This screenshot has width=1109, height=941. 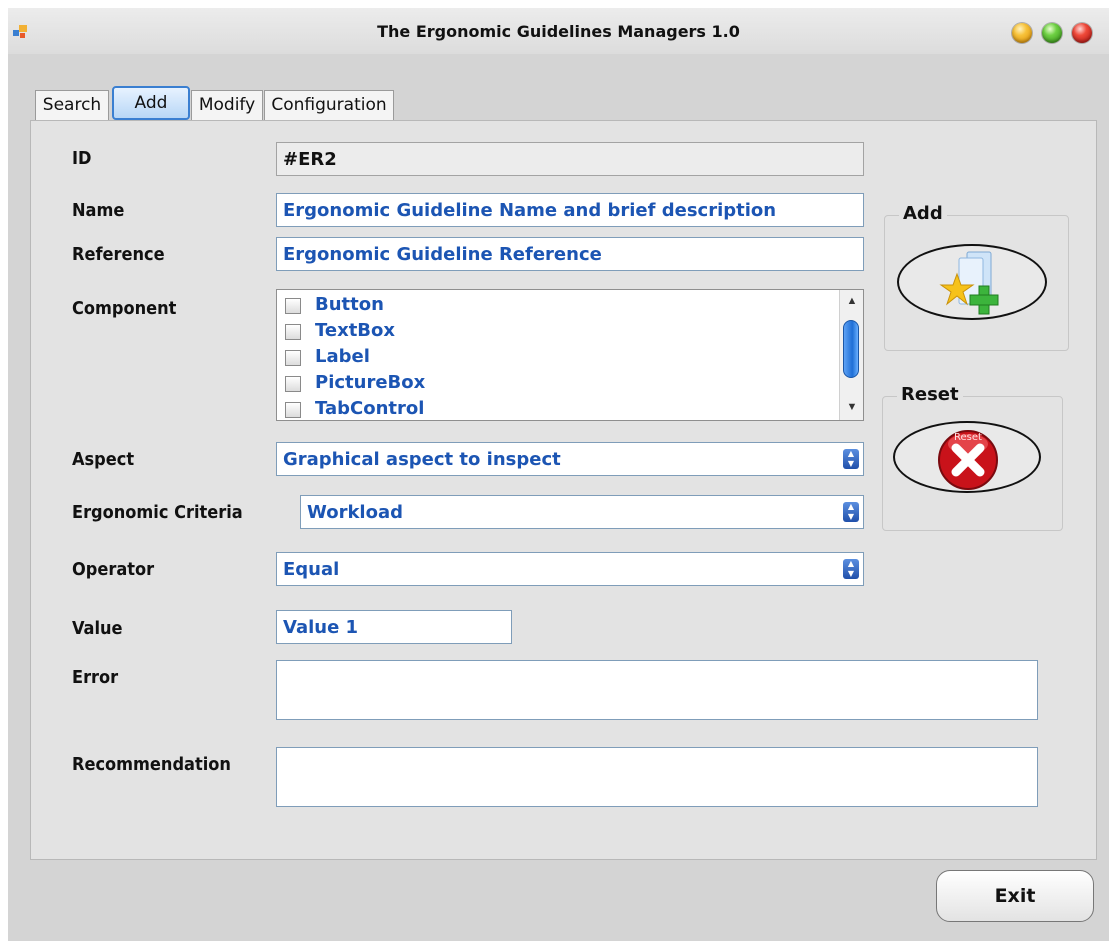 What do you see at coordinates (657, 777) in the screenshot?
I see `recommendation-textarea` at bounding box center [657, 777].